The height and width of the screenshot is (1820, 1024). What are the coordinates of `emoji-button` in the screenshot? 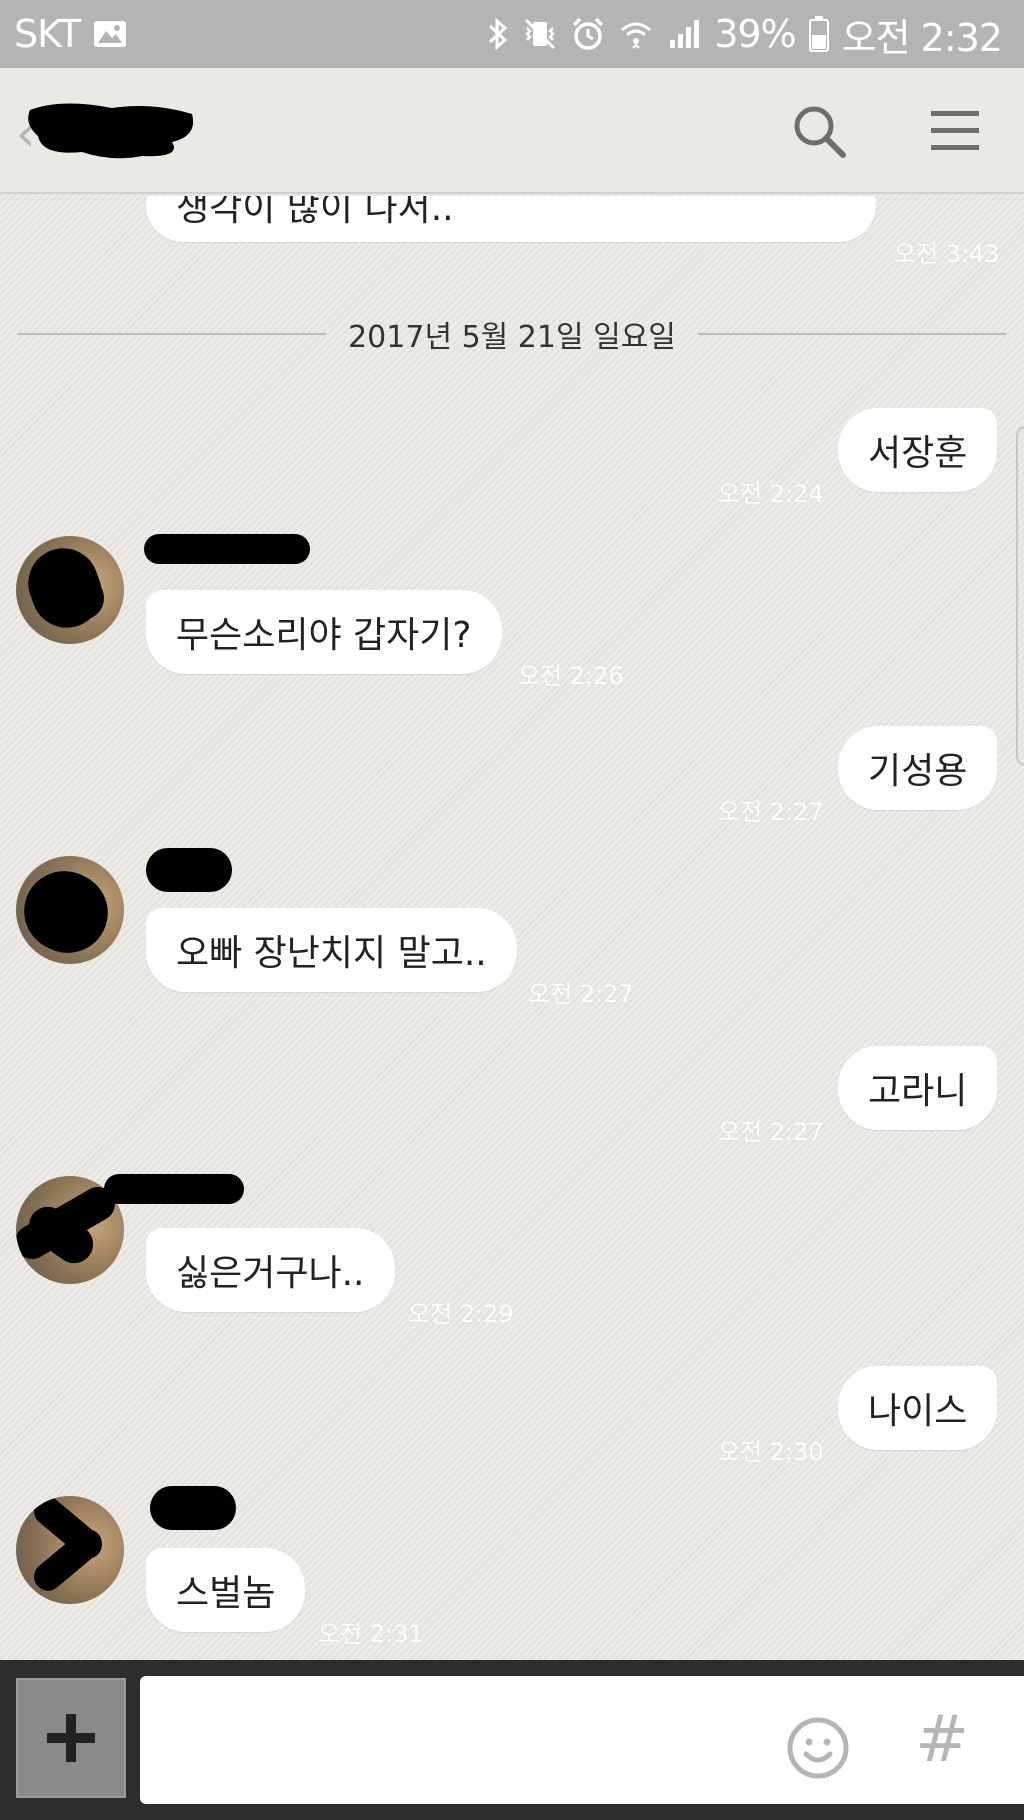 It's located at (818, 1748).